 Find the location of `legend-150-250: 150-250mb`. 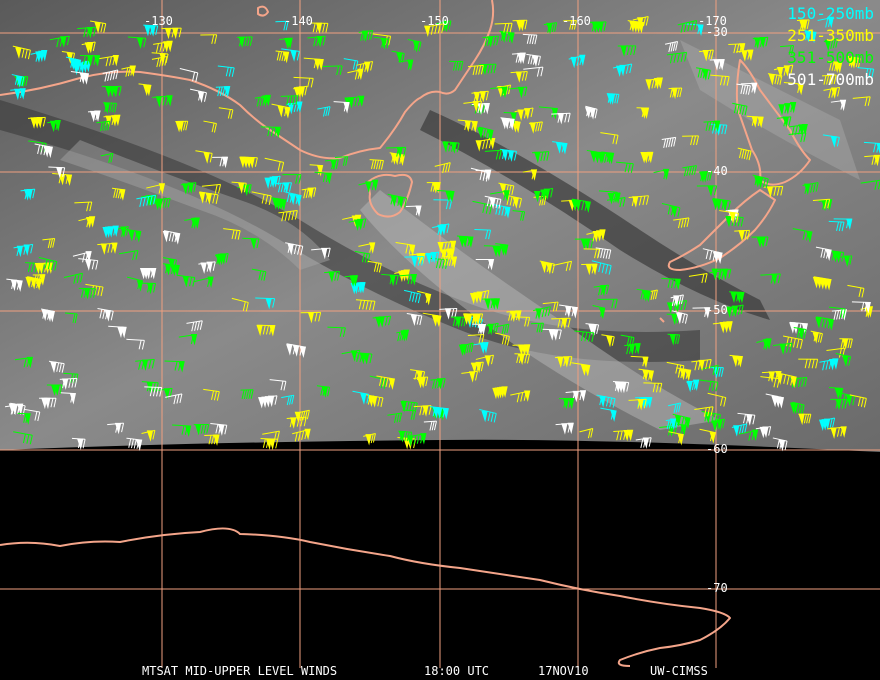

legend-150-250: 150-250mb is located at coordinates (830, 13).